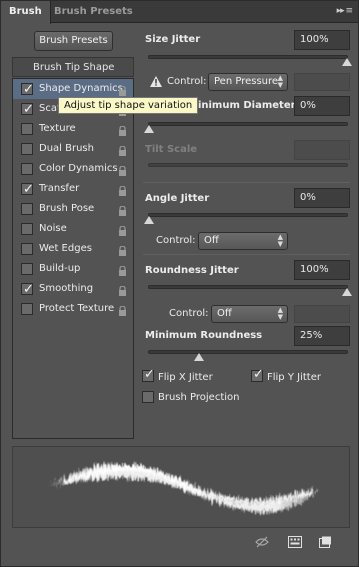  What do you see at coordinates (59, 188) in the screenshot?
I see `option-label: Transfer` at bounding box center [59, 188].